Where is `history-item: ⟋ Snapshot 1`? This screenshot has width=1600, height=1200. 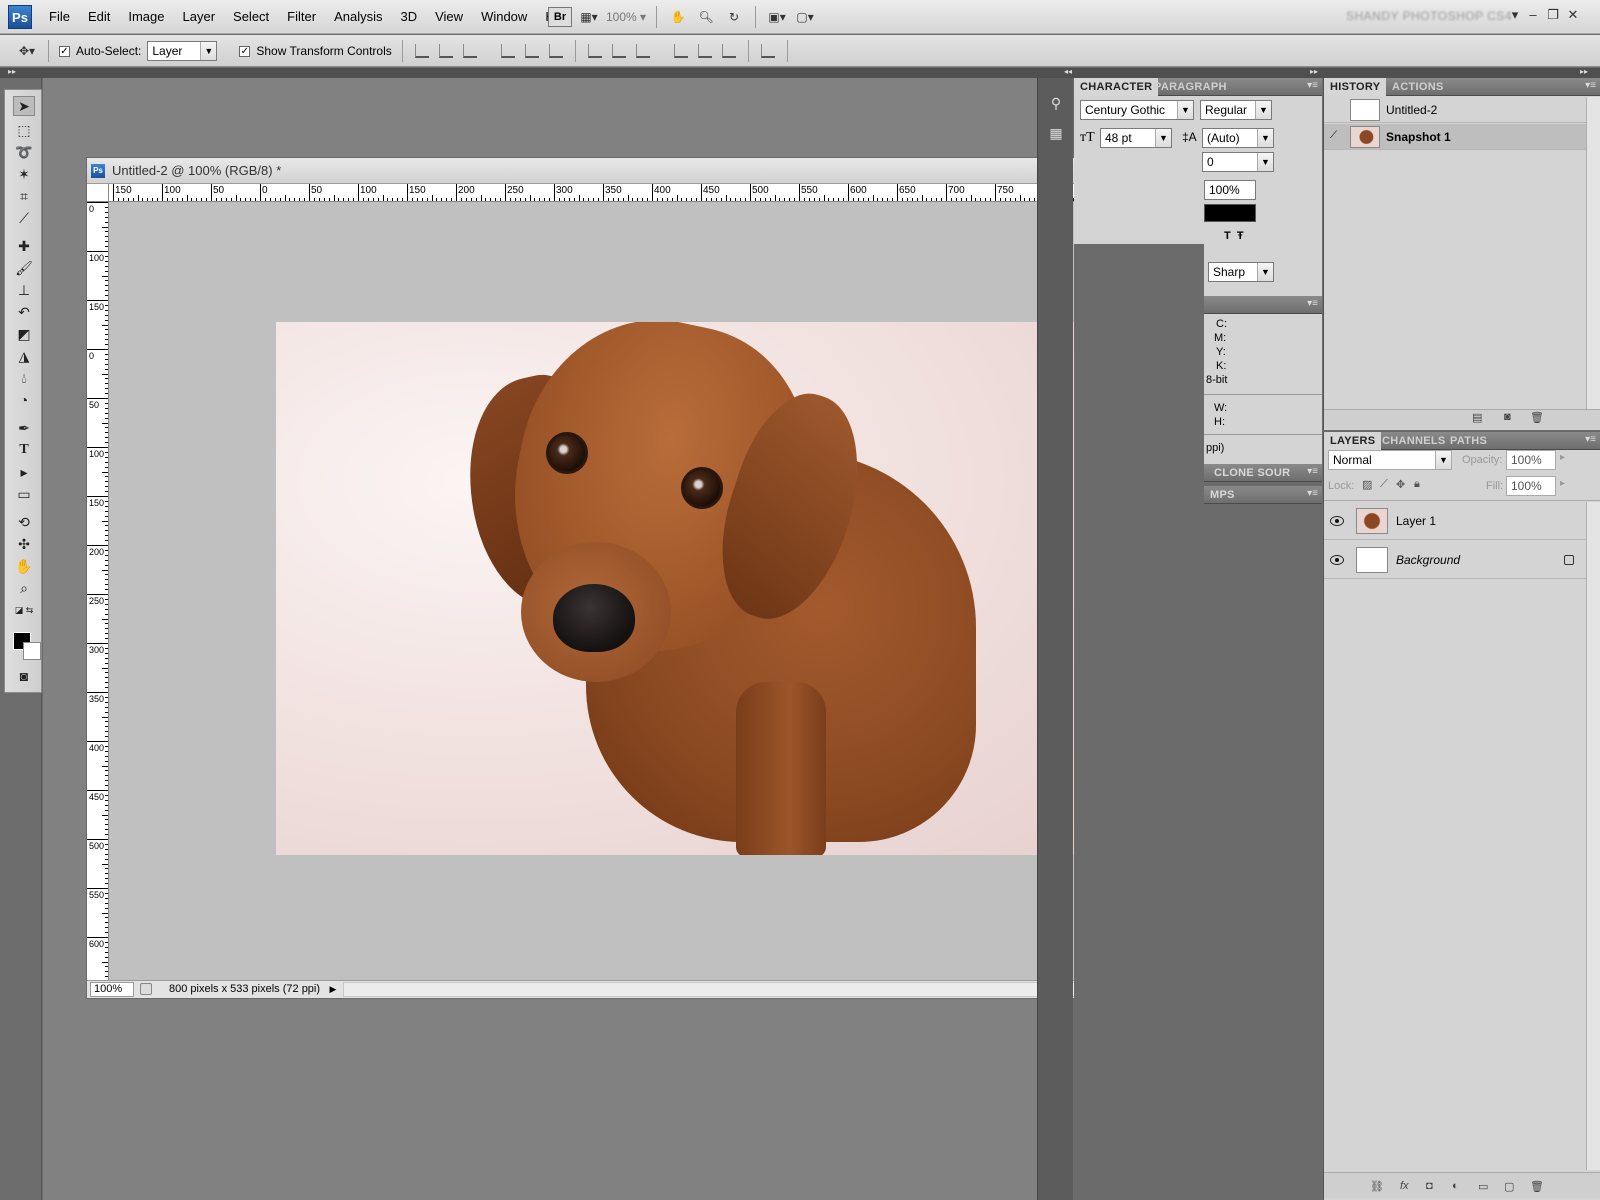
history-item: ⟋ Snapshot 1 is located at coordinates (1455, 137).